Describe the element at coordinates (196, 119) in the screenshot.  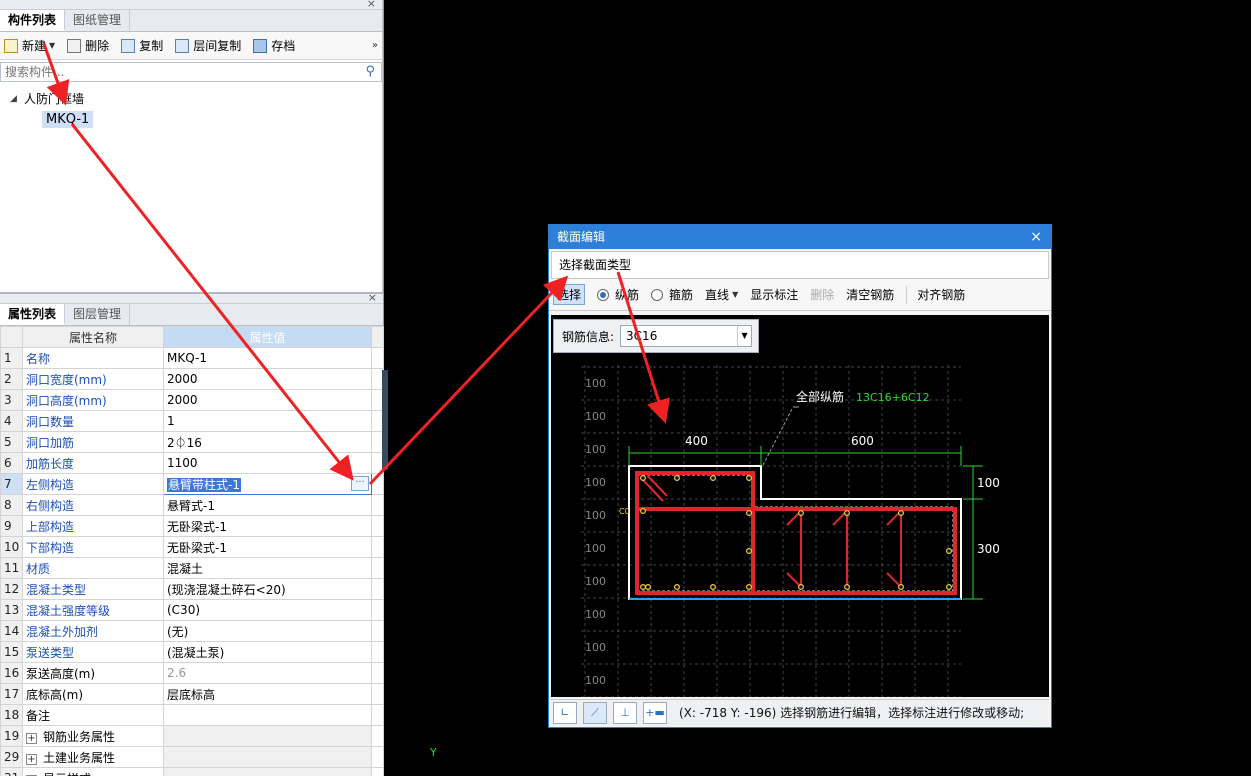
I see `tree-node-leaf: MKQ-1` at that location.